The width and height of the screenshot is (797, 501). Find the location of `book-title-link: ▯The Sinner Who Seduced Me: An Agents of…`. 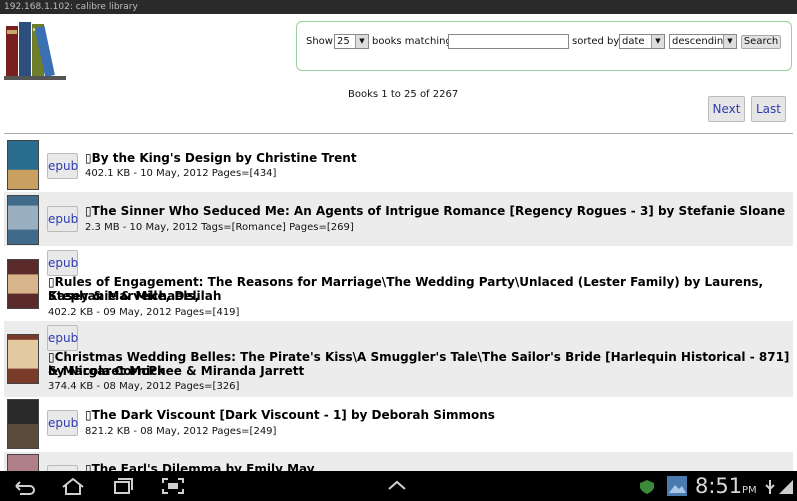

book-title-link: ▯The Sinner Who Seduced Me: An Agents of… is located at coordinates (435, 211).